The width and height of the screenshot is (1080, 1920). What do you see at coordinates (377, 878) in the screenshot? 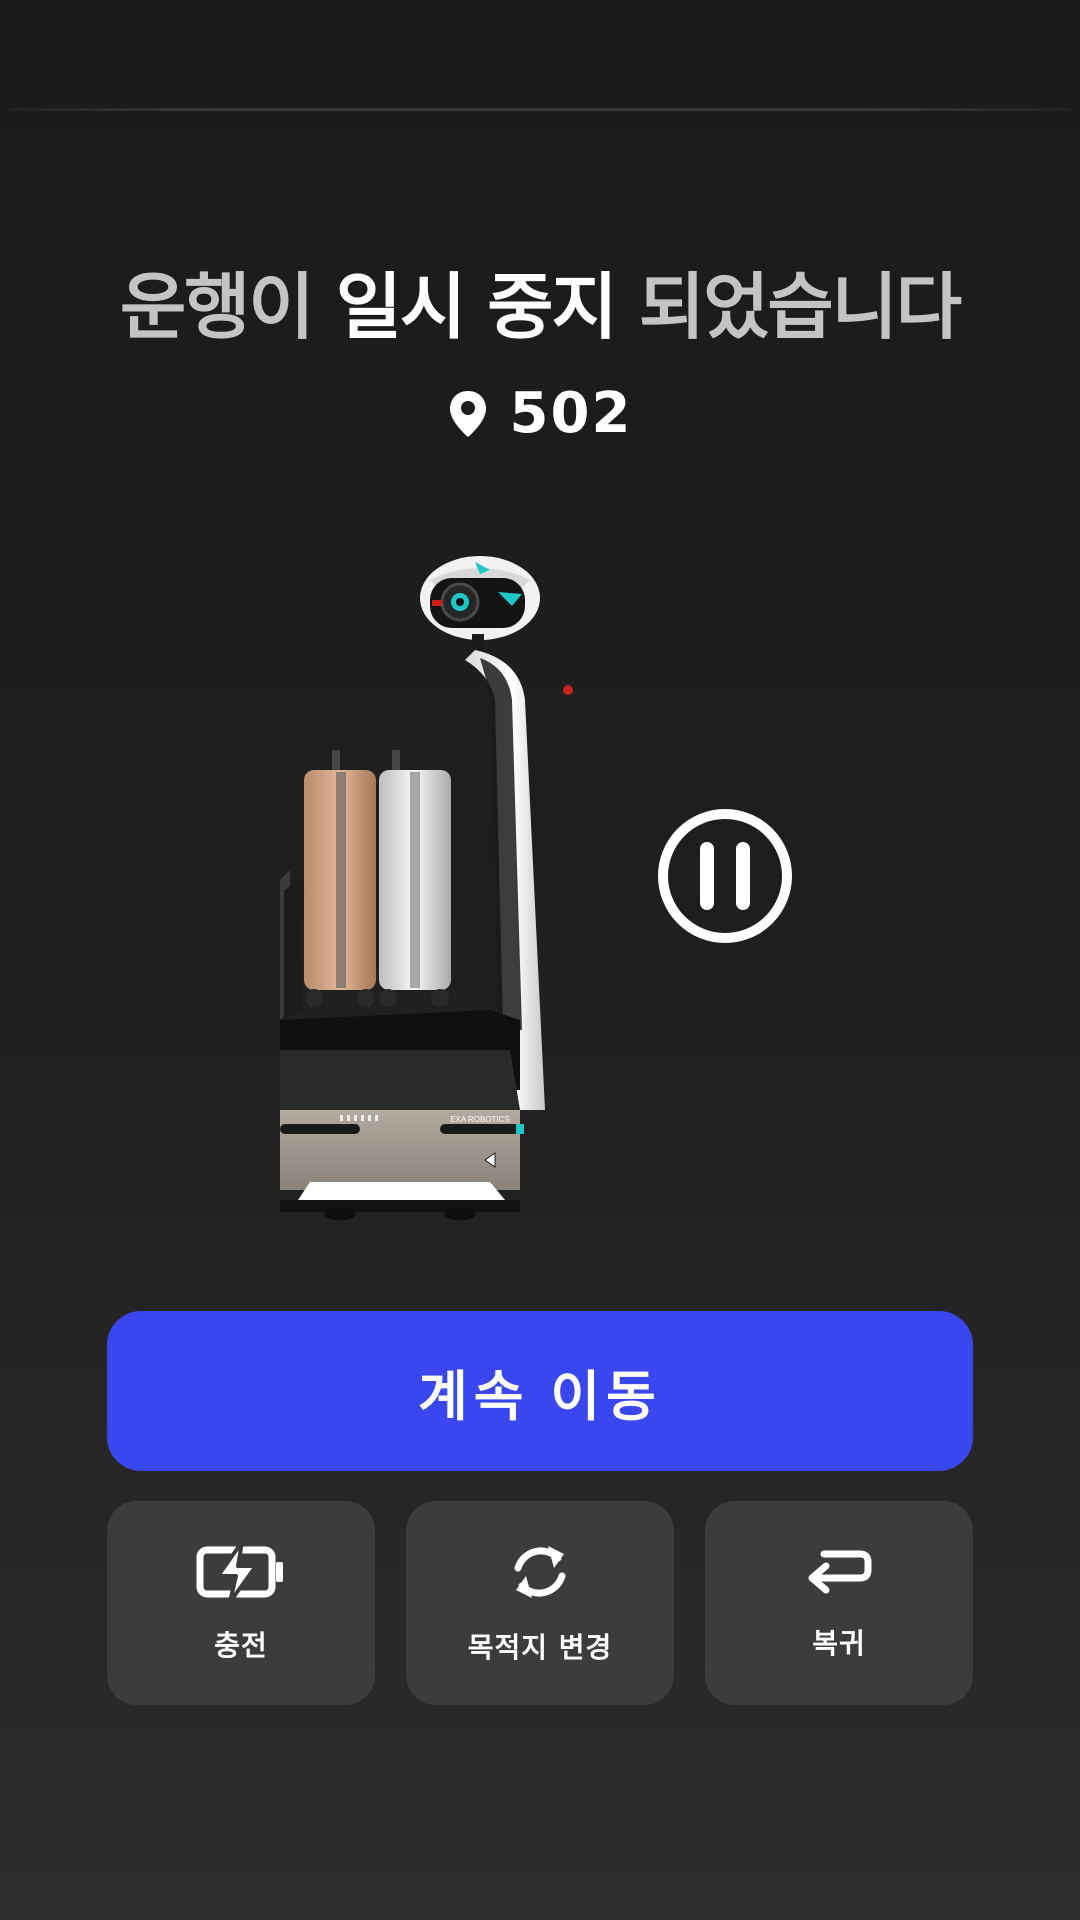
I see `luggage` at bounding box center [377, 878].